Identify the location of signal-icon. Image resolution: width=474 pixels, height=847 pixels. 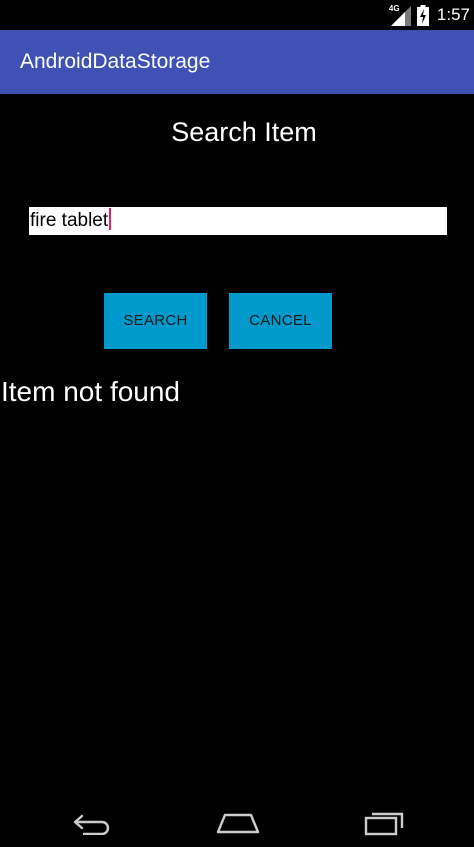
(400, 16).